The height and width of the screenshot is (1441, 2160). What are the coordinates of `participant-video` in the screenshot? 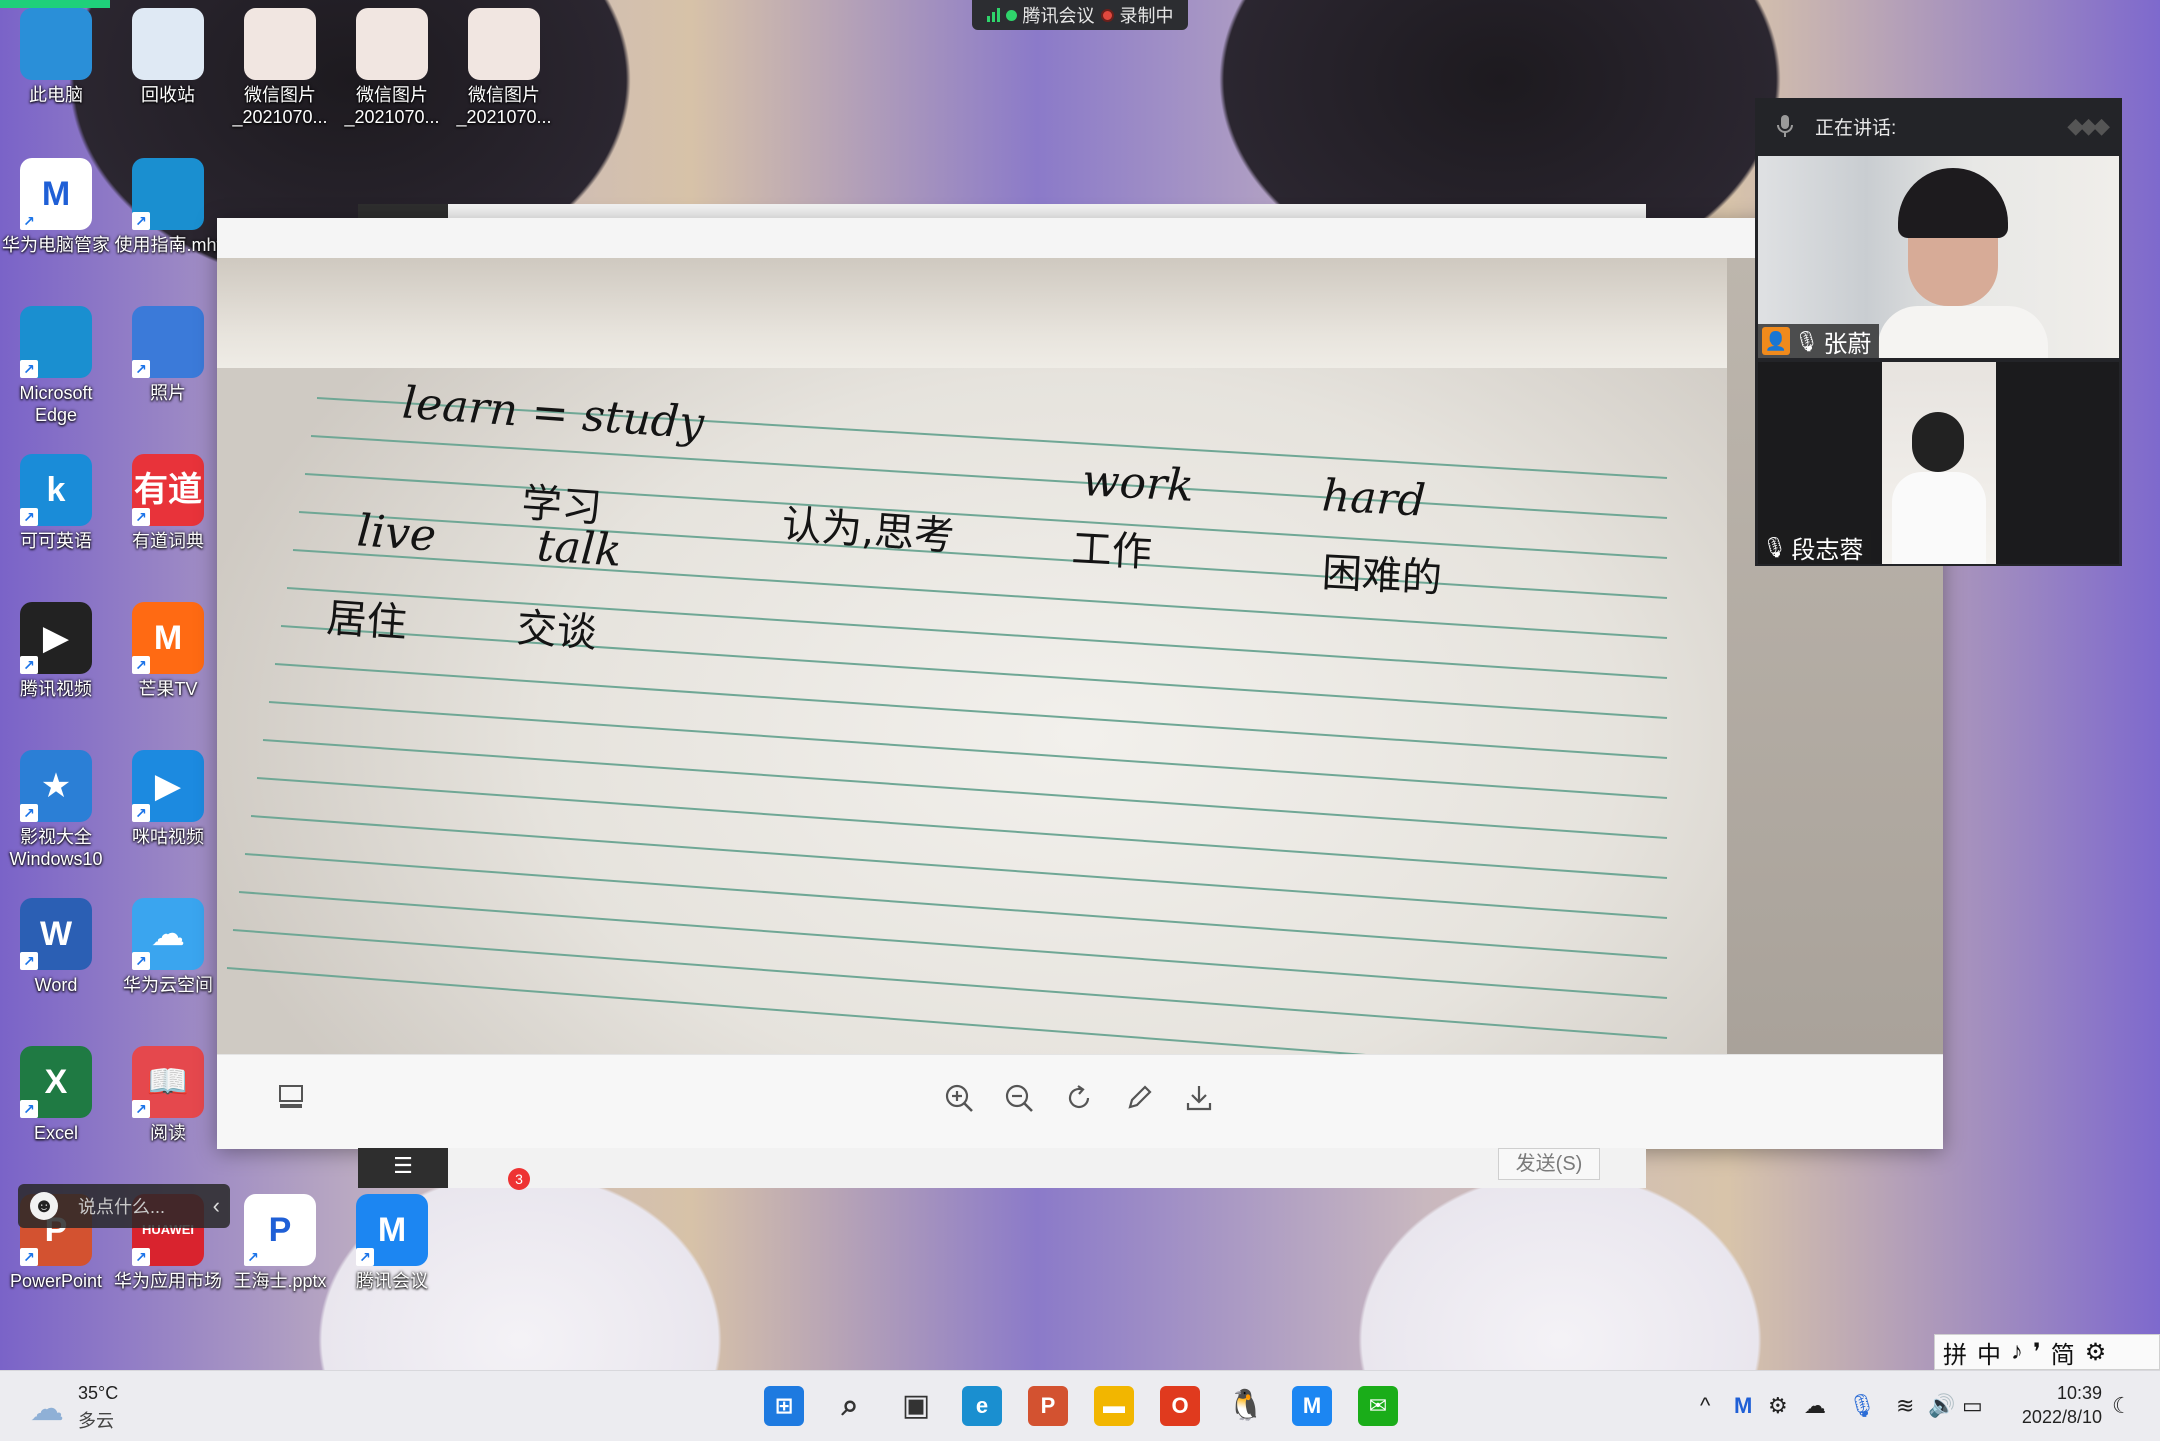 It's located at (1939, 463).